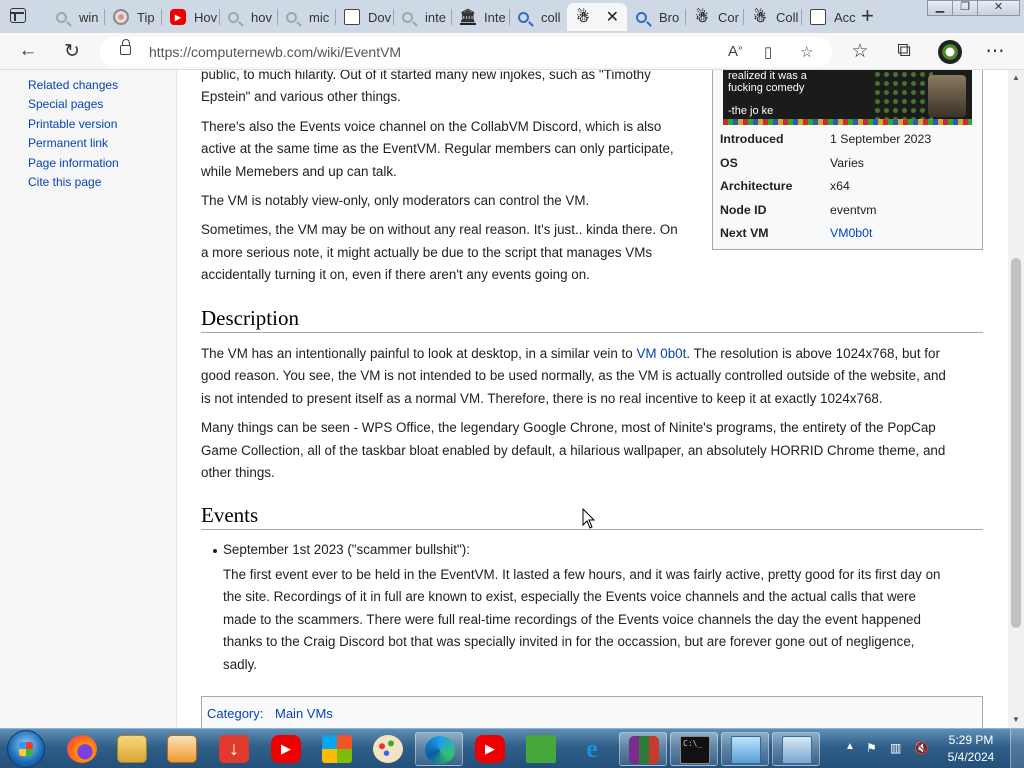 This screenshot has height=768, width=1024. What do you see at coordinates (860, 51) in the screenshot?
I see `favorites-icon: ☆` at bounding box center [860, 51].